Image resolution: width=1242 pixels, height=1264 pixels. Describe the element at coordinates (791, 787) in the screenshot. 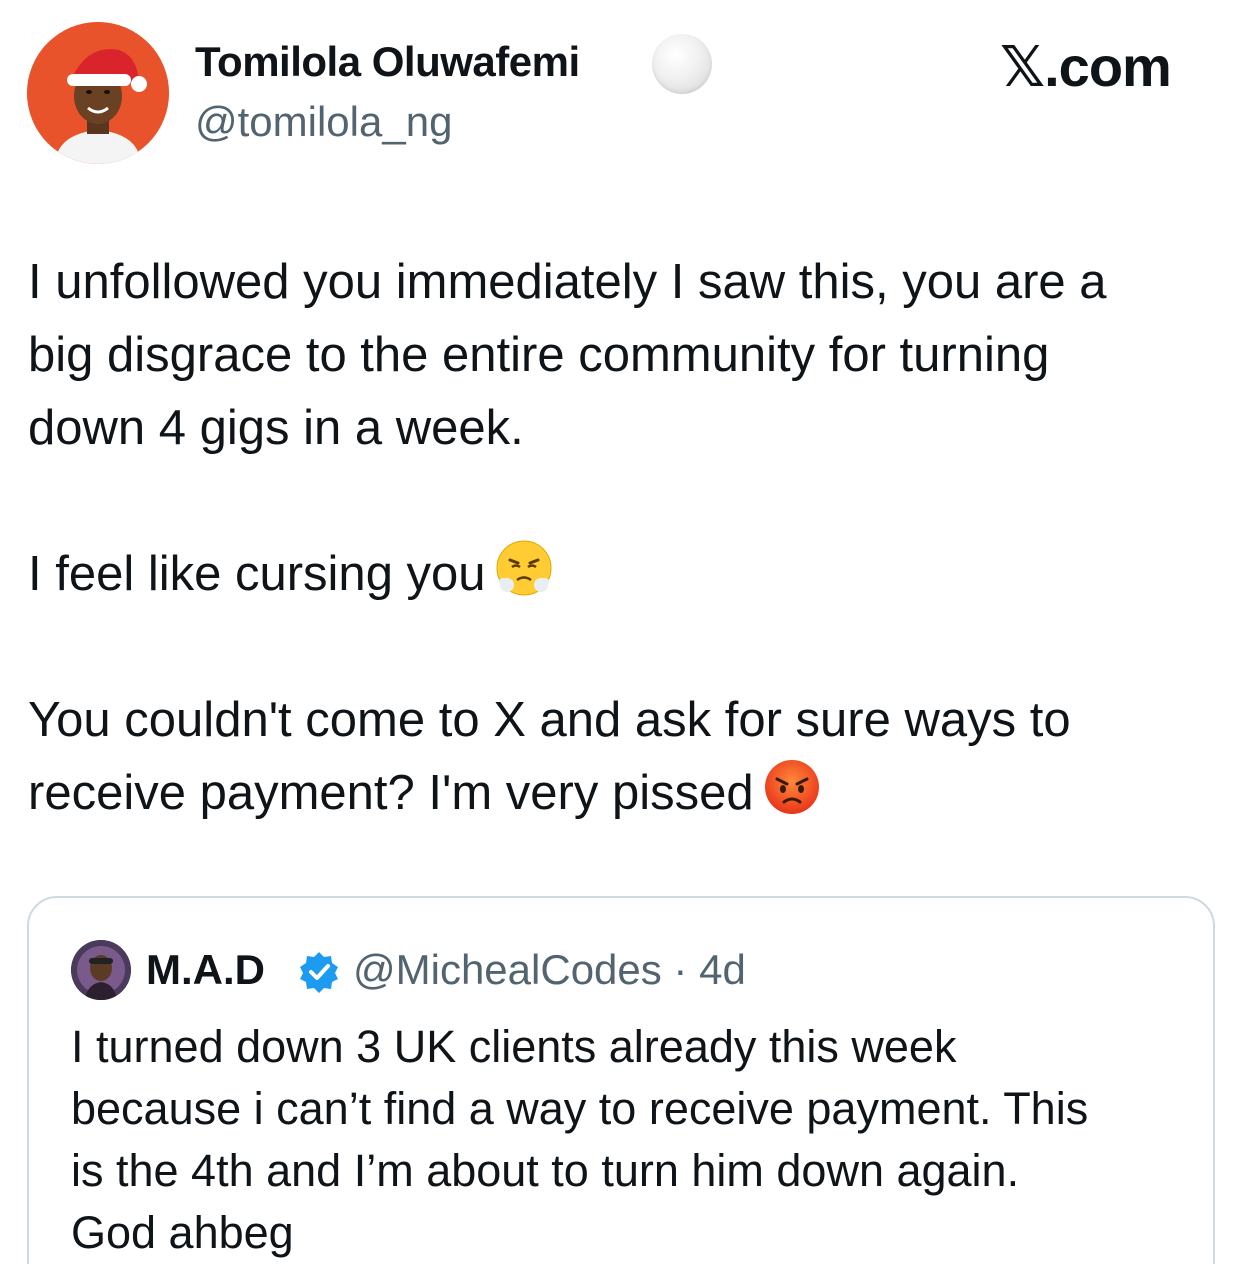

I see `pouting-face-icon` at that location.